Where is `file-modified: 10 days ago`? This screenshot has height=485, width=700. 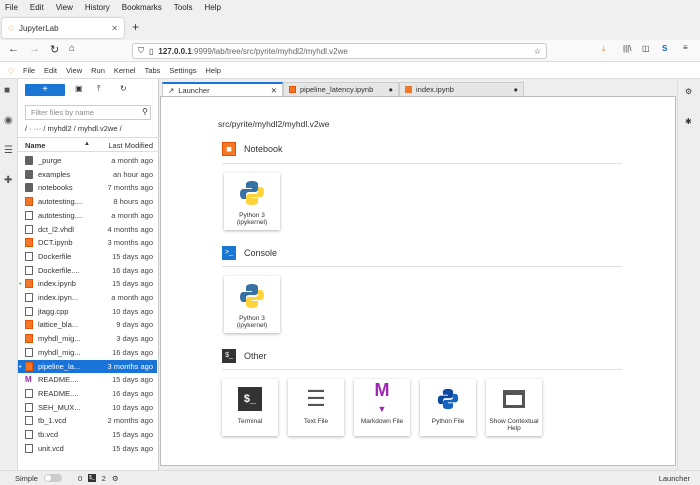
file-modified: 10 days ago is located at coordinates (132, 311).